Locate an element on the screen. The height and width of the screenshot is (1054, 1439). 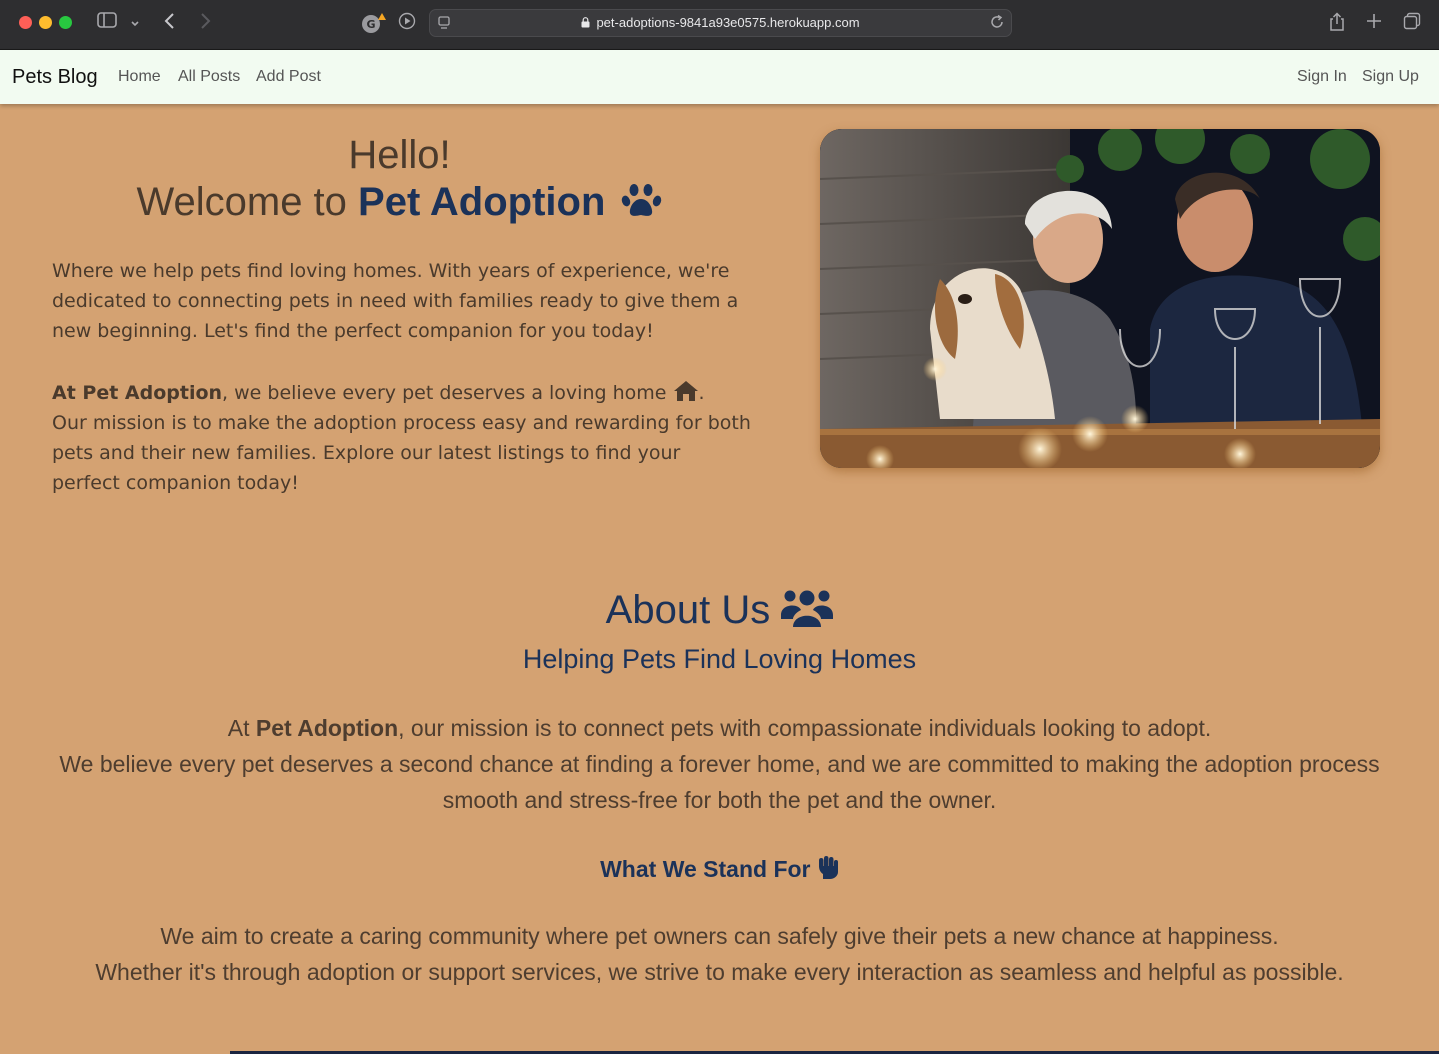
address-bar: pet-adoptions-9841a93e0575.herokuapp.com is located at coordinates (720, 23).